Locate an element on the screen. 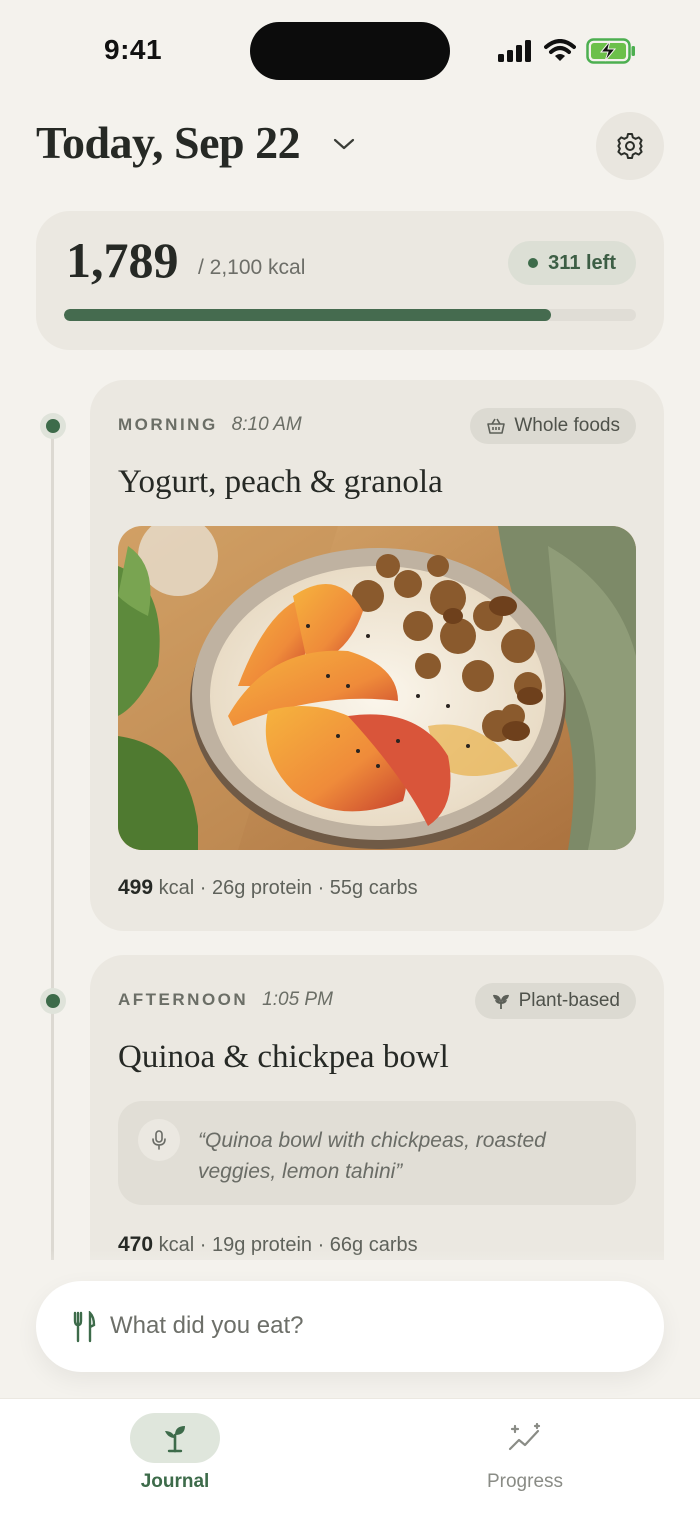 Image resolution: width=700 pixels, height=1521 pixels. chevron-down-icon is located at coordinates (344, 144).